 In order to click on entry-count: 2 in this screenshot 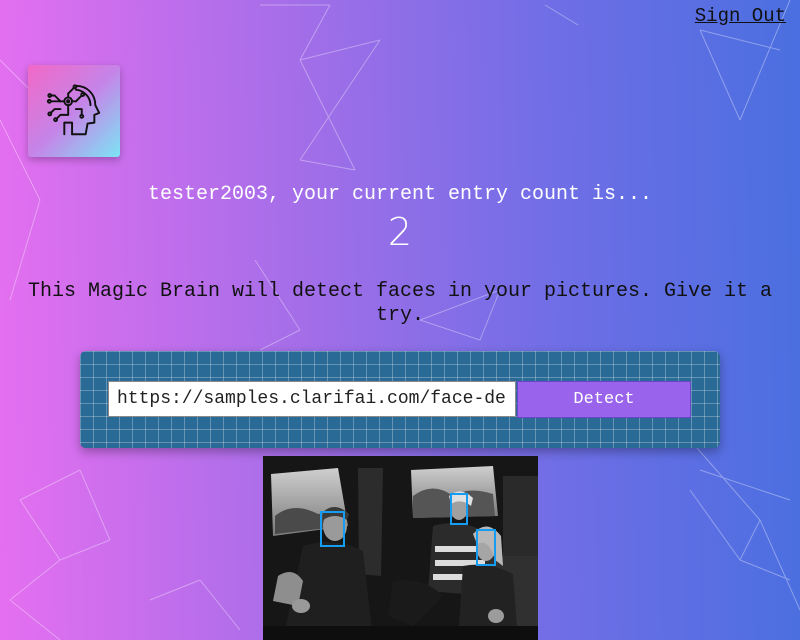, I will do `click(400, 232)`.